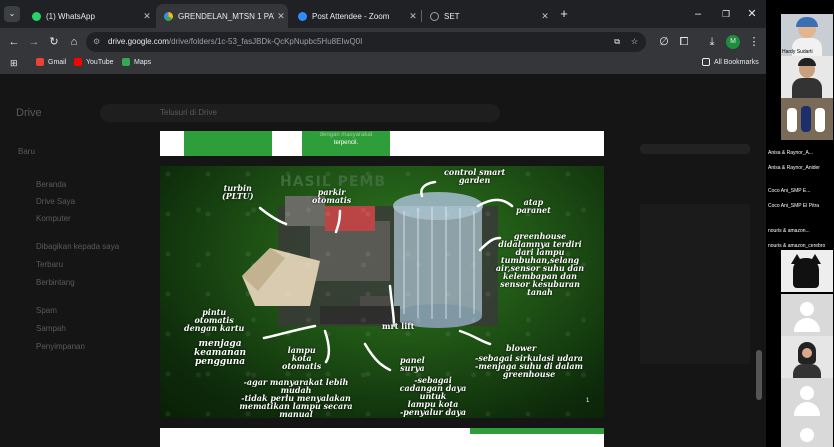 The image size is (834, 447). I want to click on tab-zoom: Post Attendee - Zoom ✕, so click(355, 16).